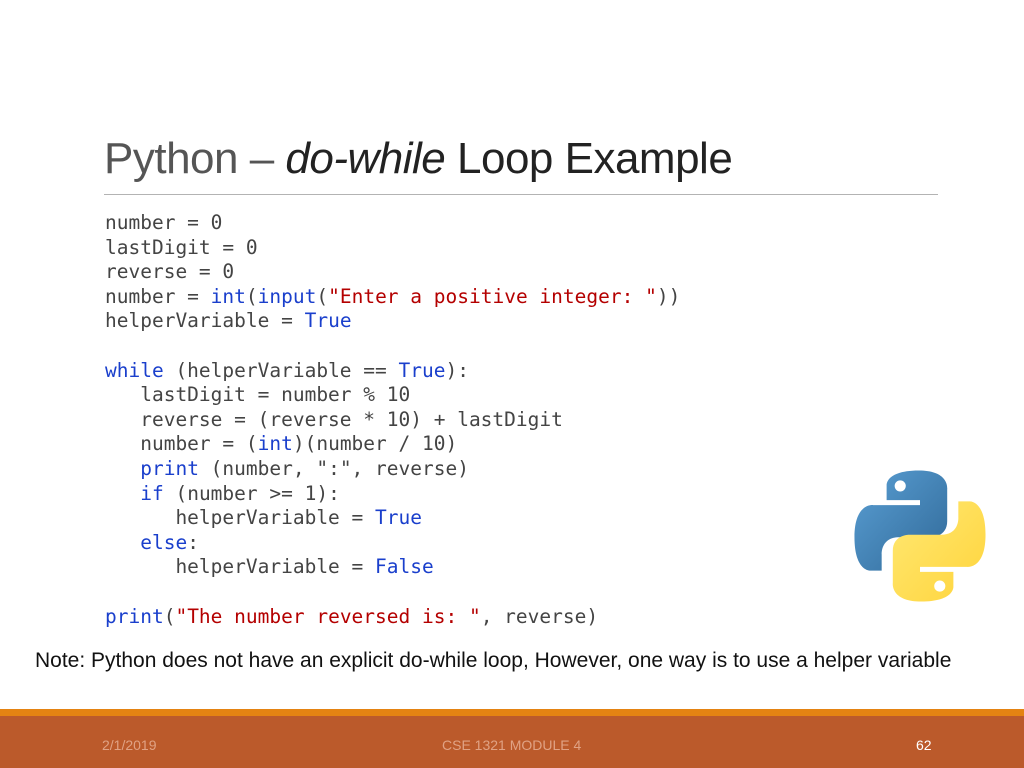 This screenshot has height=768, width=1024. I want to click on code-text: ):, so click(457, 370).